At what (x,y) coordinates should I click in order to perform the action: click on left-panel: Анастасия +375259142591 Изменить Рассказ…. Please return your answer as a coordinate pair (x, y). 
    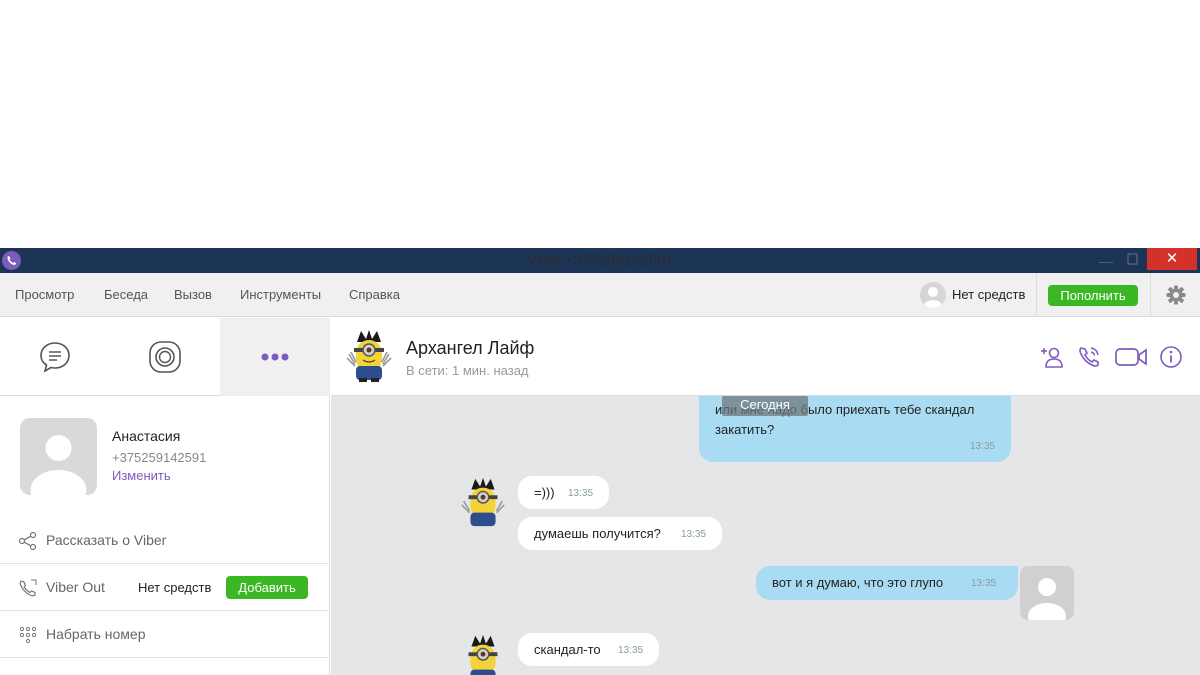
    Looking at the image, I should click on (165, 496).